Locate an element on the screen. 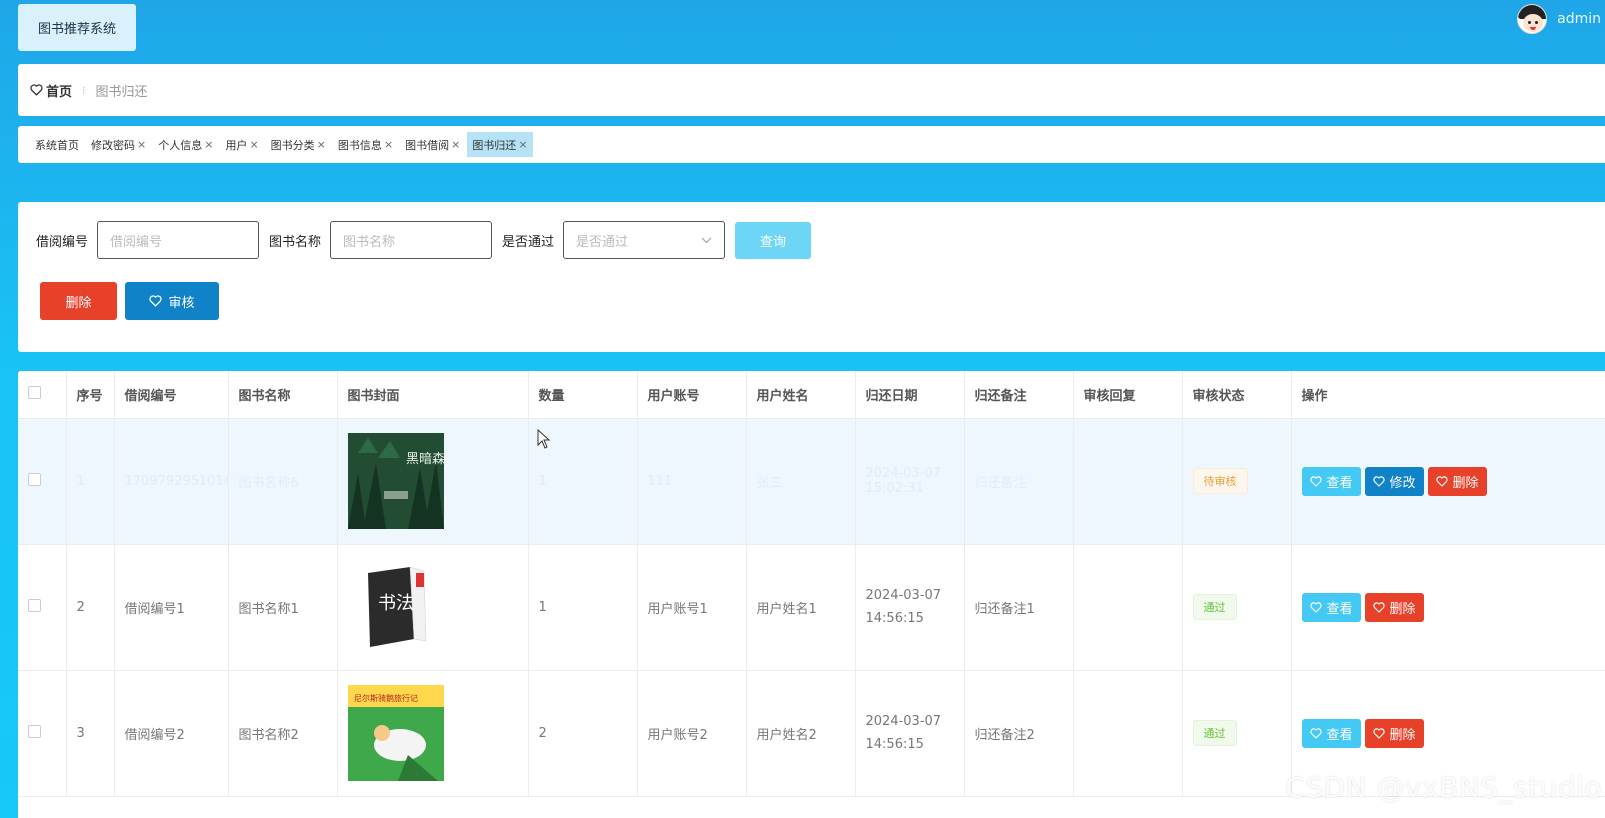 The height and width of the screenshot is (818, 1605). tag-user: 用户 × is located at coordinates (241, 144).